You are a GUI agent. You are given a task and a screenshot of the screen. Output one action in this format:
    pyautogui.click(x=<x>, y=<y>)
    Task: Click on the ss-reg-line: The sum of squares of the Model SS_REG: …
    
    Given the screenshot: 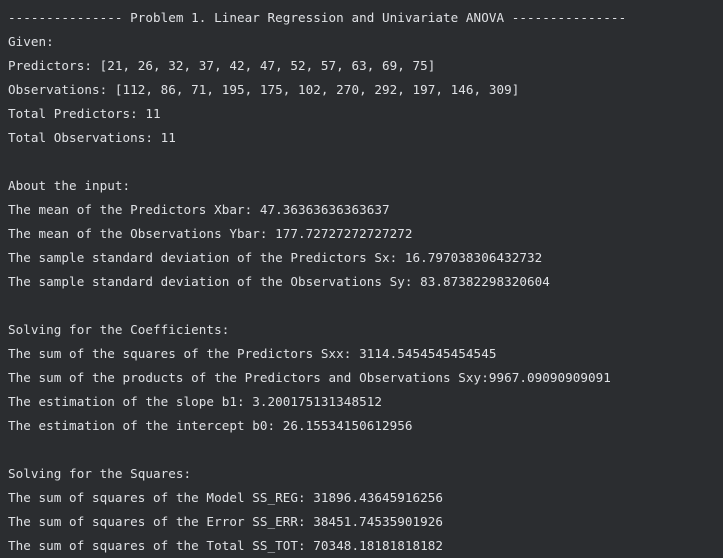 What is the action you would take?
    pyautogui.click(x=226, y=497)
    